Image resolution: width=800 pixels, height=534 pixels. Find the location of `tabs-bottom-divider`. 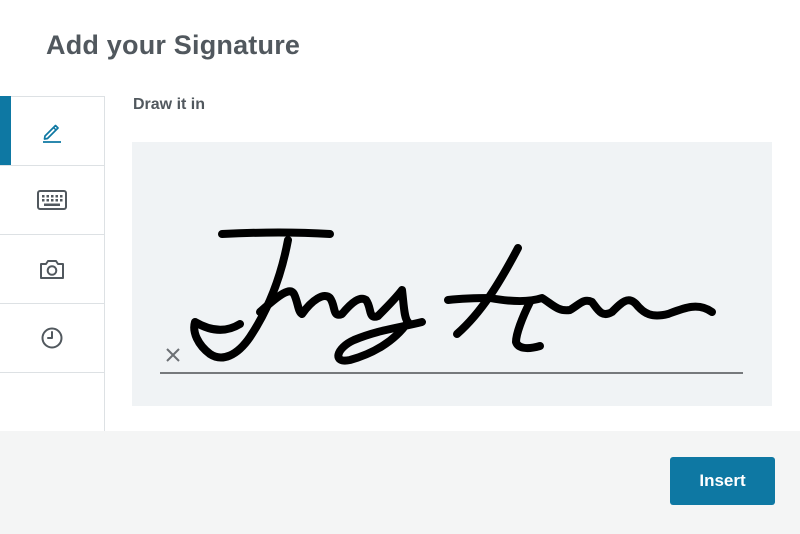

tabs-bottom-divider is located at coordinates (52, 372).